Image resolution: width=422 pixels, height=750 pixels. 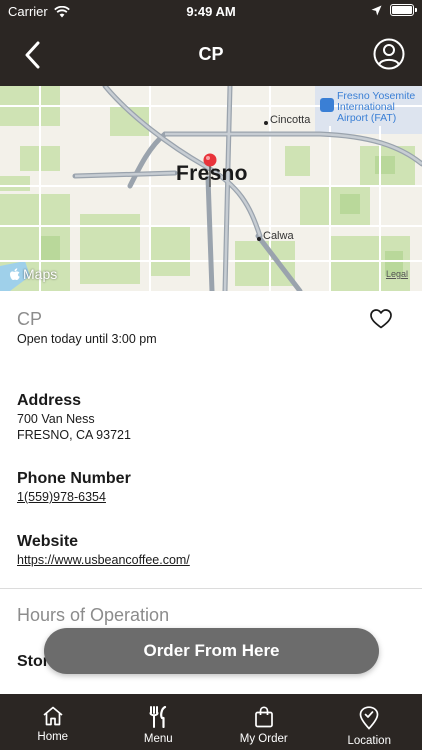 I want to click on order-from-here-button: Order From Here, so click(x=211, y=651).